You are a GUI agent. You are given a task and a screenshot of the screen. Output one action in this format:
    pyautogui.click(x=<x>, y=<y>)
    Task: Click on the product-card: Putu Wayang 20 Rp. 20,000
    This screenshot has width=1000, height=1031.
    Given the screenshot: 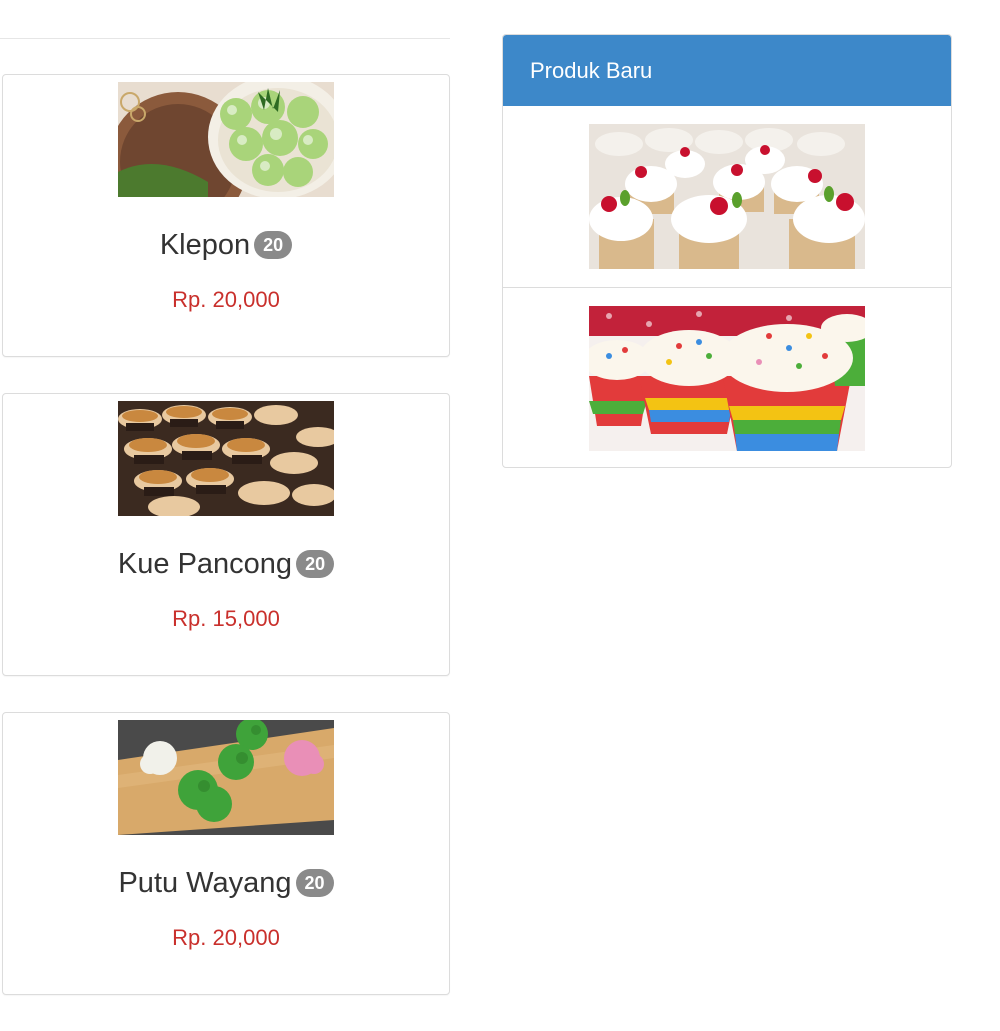 What is the action you would take?
    pyautogui.click(x=226, y=853)
    